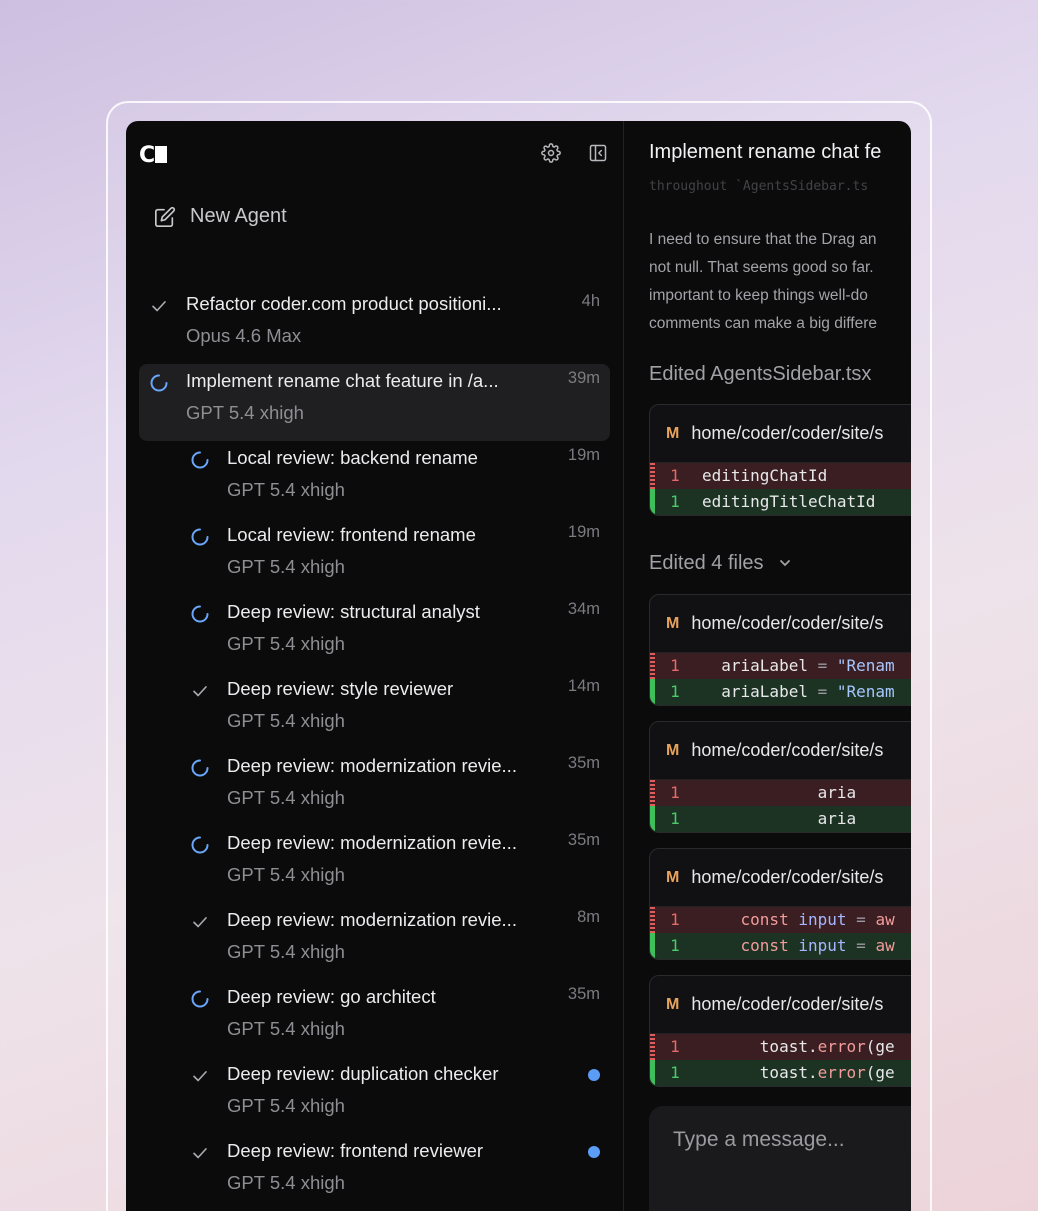  I want to click on chevron-down-icon, so click(785, 563).